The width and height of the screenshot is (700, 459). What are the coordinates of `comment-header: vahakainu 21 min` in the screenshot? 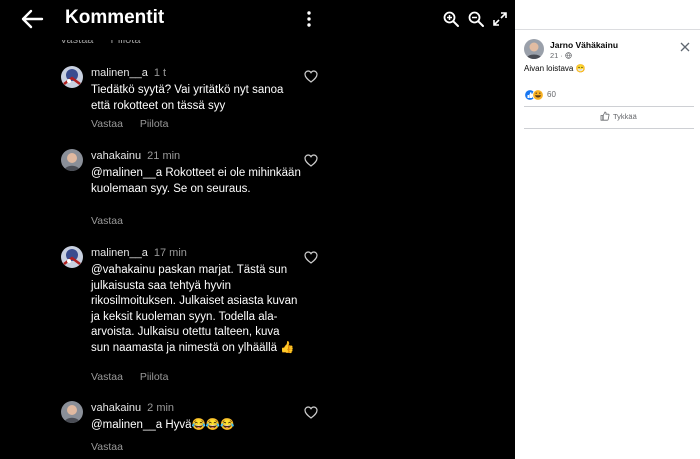 It's located at (135, 156).